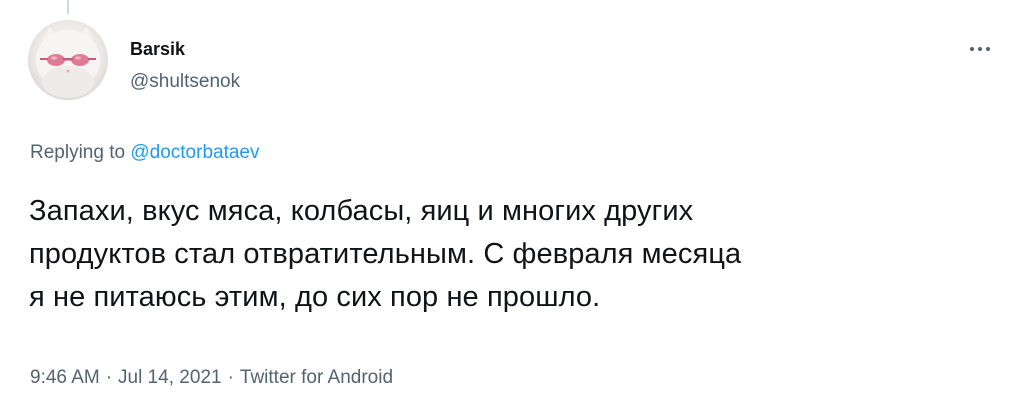 The image size is (1024, 418). I want to click on avatar, so click(68, 60).